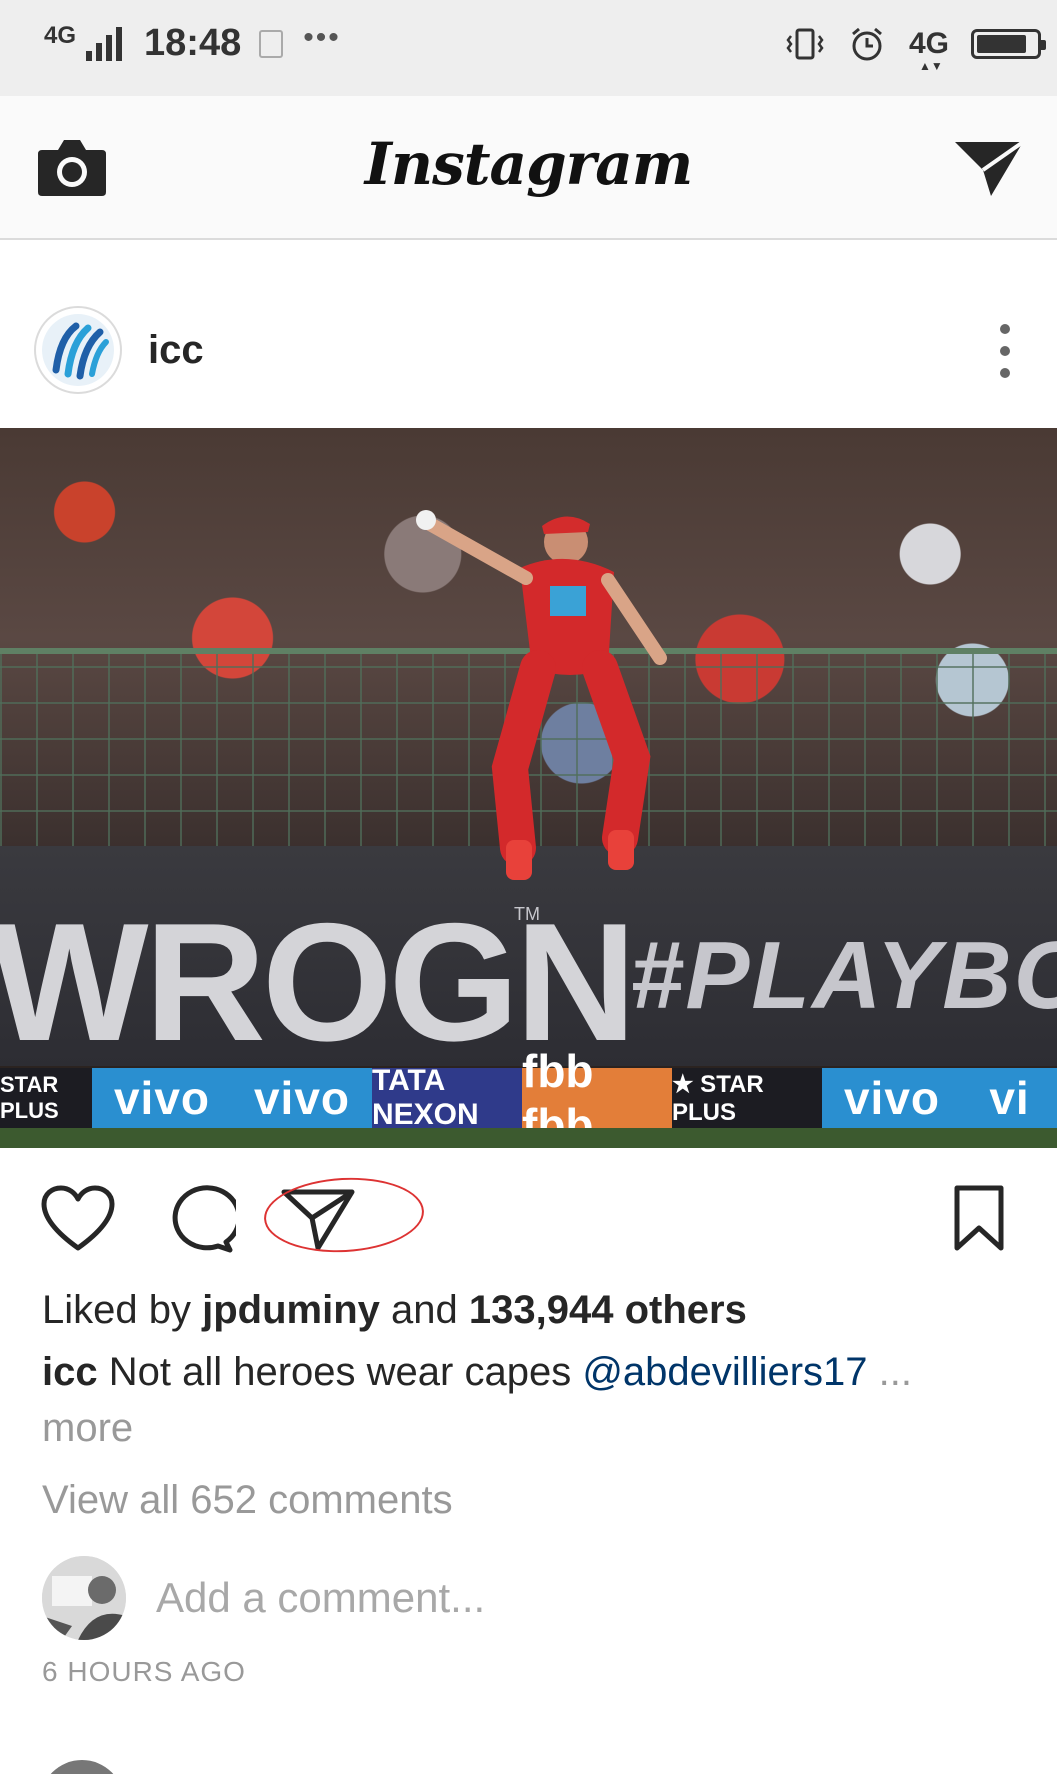  Describe the element at coordinates (271, 43) in the screenshot. I see `sim-card-icon` at that location.